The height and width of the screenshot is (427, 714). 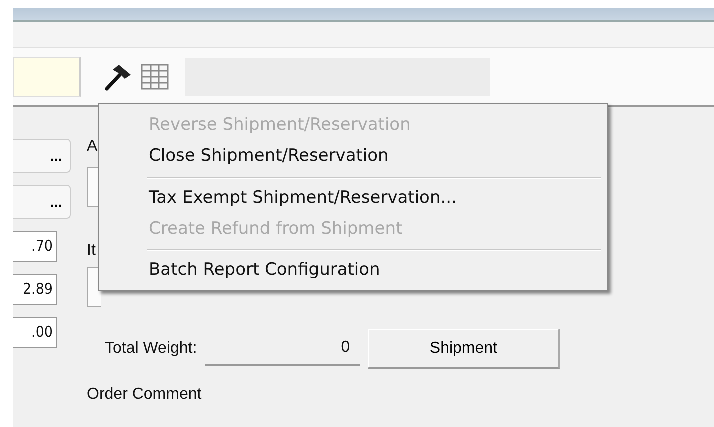 What do you see at coordinates (91, 251) in the screenshot?
I see `field-label: It` at bounding box center [91, 251].